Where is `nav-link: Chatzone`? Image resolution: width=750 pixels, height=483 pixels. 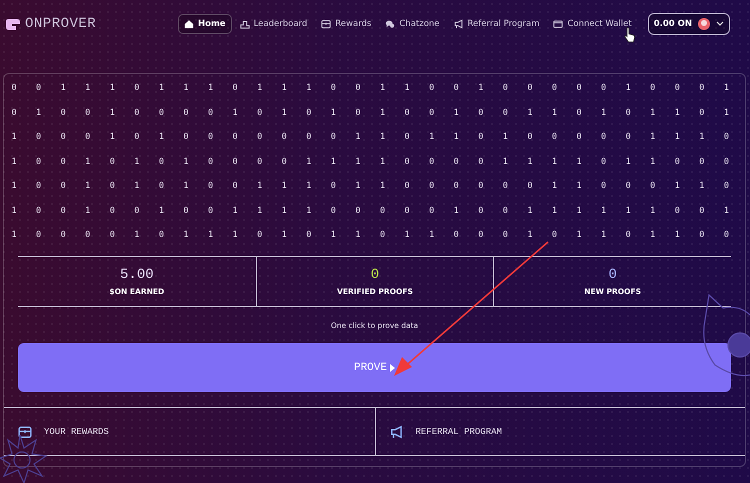
nav-link: Chatzone is located at coordinates (412, 24).